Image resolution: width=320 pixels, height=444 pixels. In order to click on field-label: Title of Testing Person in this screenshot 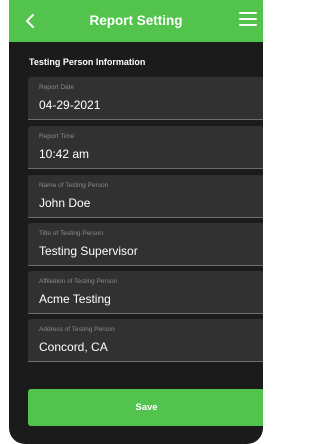, I will do `click(71, 233)`.